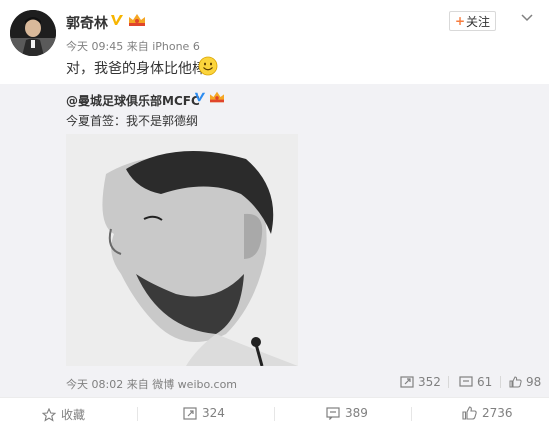 The height and width of the screenshot is (429, 549). What do you see at coordinates (136, 69) in the screenshot?
I see `post-text: 对，我爸的身体比他棒` at bounding box center [136, 69].